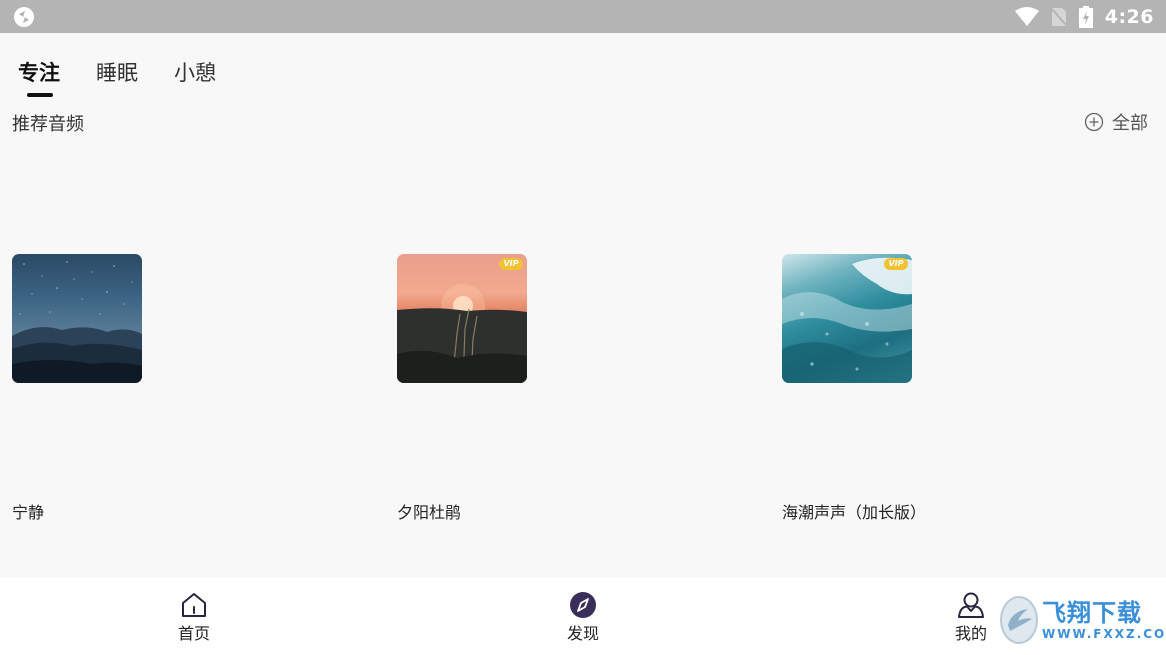  I want to click on category-tabs: 专注 睡眠 小憩, so click(117, 77).